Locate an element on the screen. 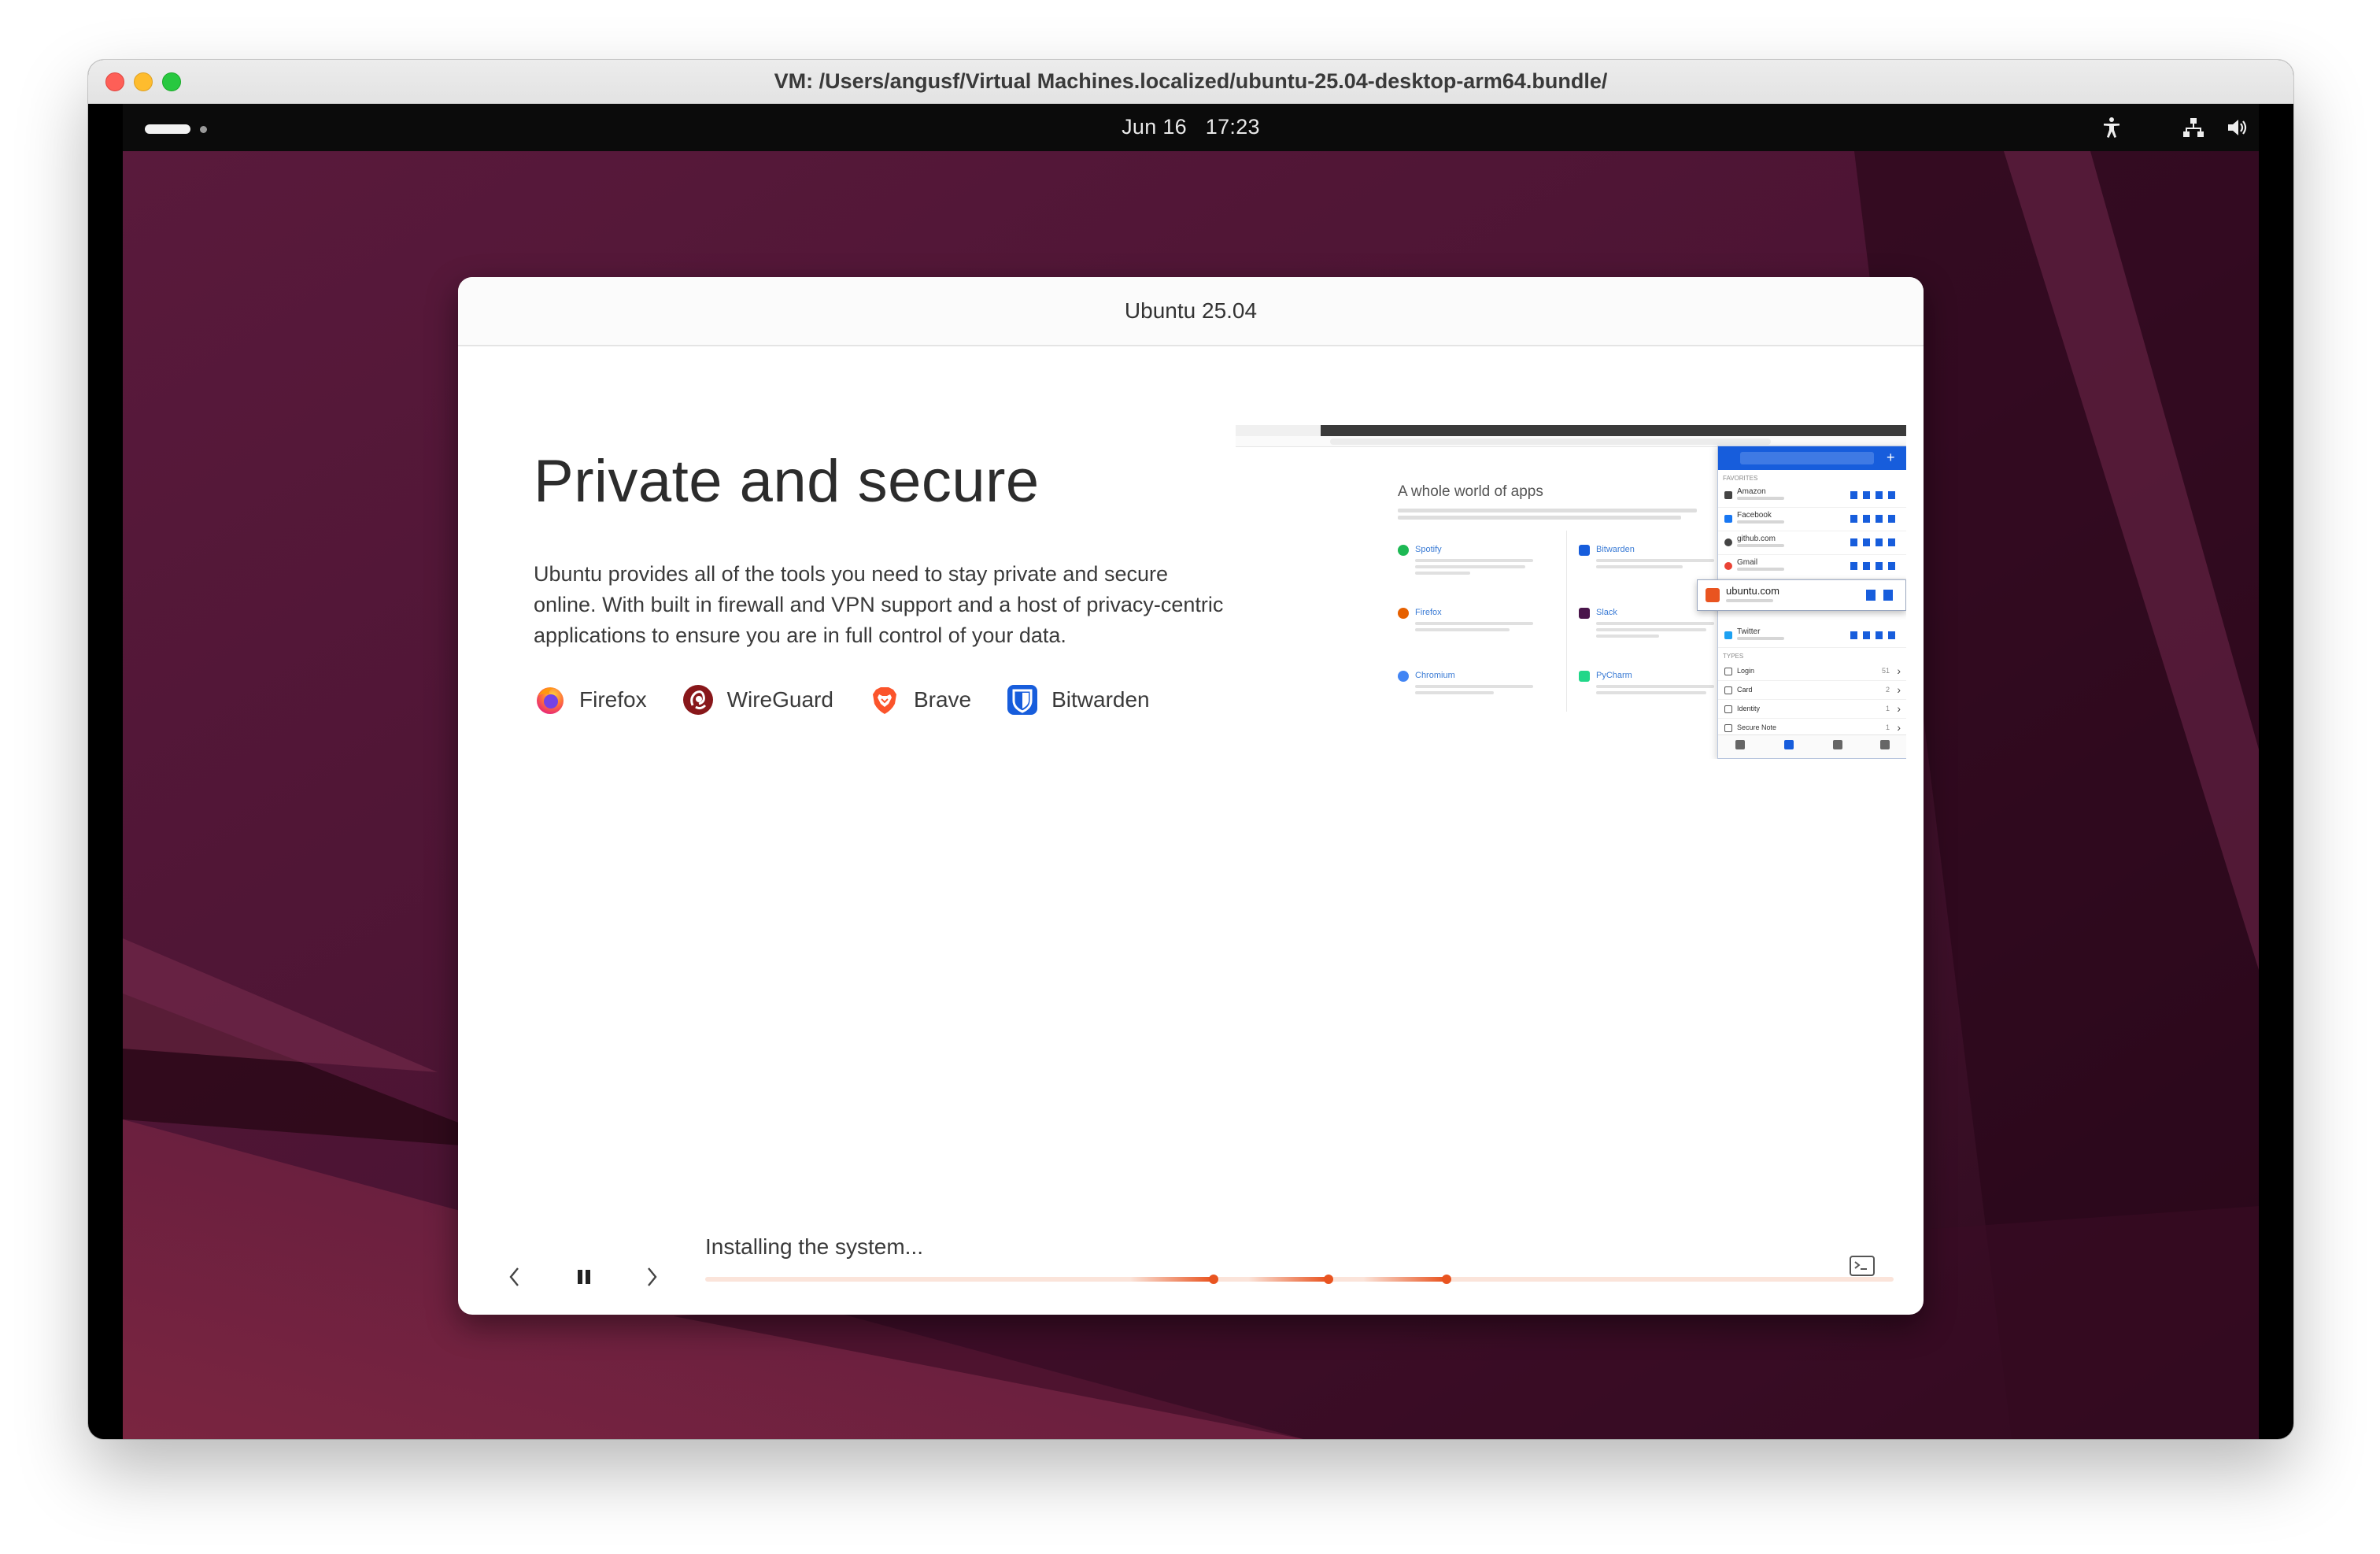 The width and height of the screenshot is (2380, 1554). previous-slide-button is located at coordinates (514, 1277).